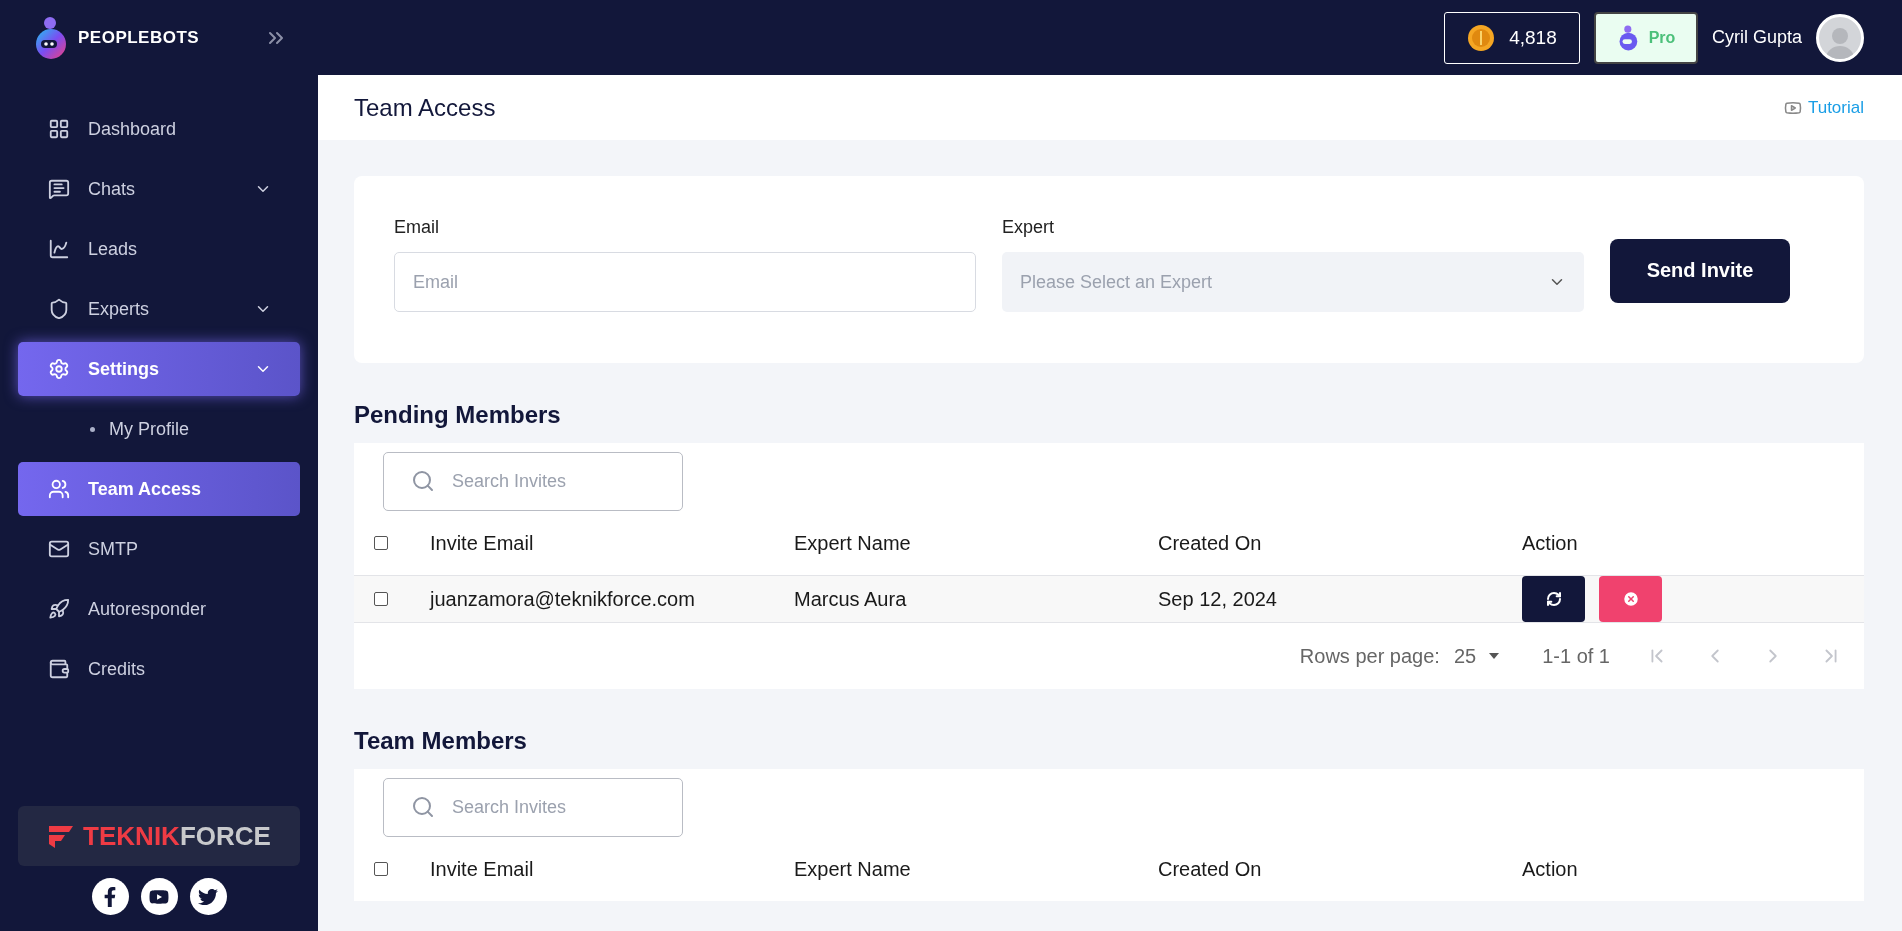  What do you see at coordinates (563, 599) in the screenshot?
I see `table-cell-text: juanzamora@teknikforce.com` at bounding box center [563, 599].